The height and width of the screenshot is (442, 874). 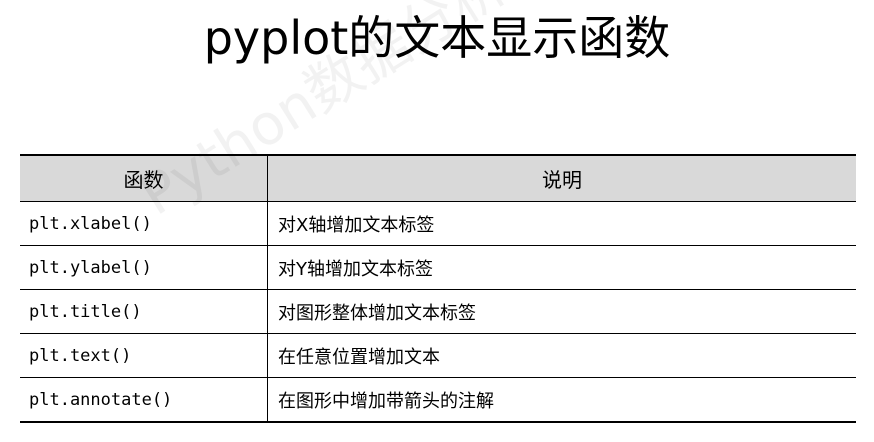 What do you see at coordinates (144, 178) in the screenshot?
I see `header-function: 函数` at bounding box center [144, 178].